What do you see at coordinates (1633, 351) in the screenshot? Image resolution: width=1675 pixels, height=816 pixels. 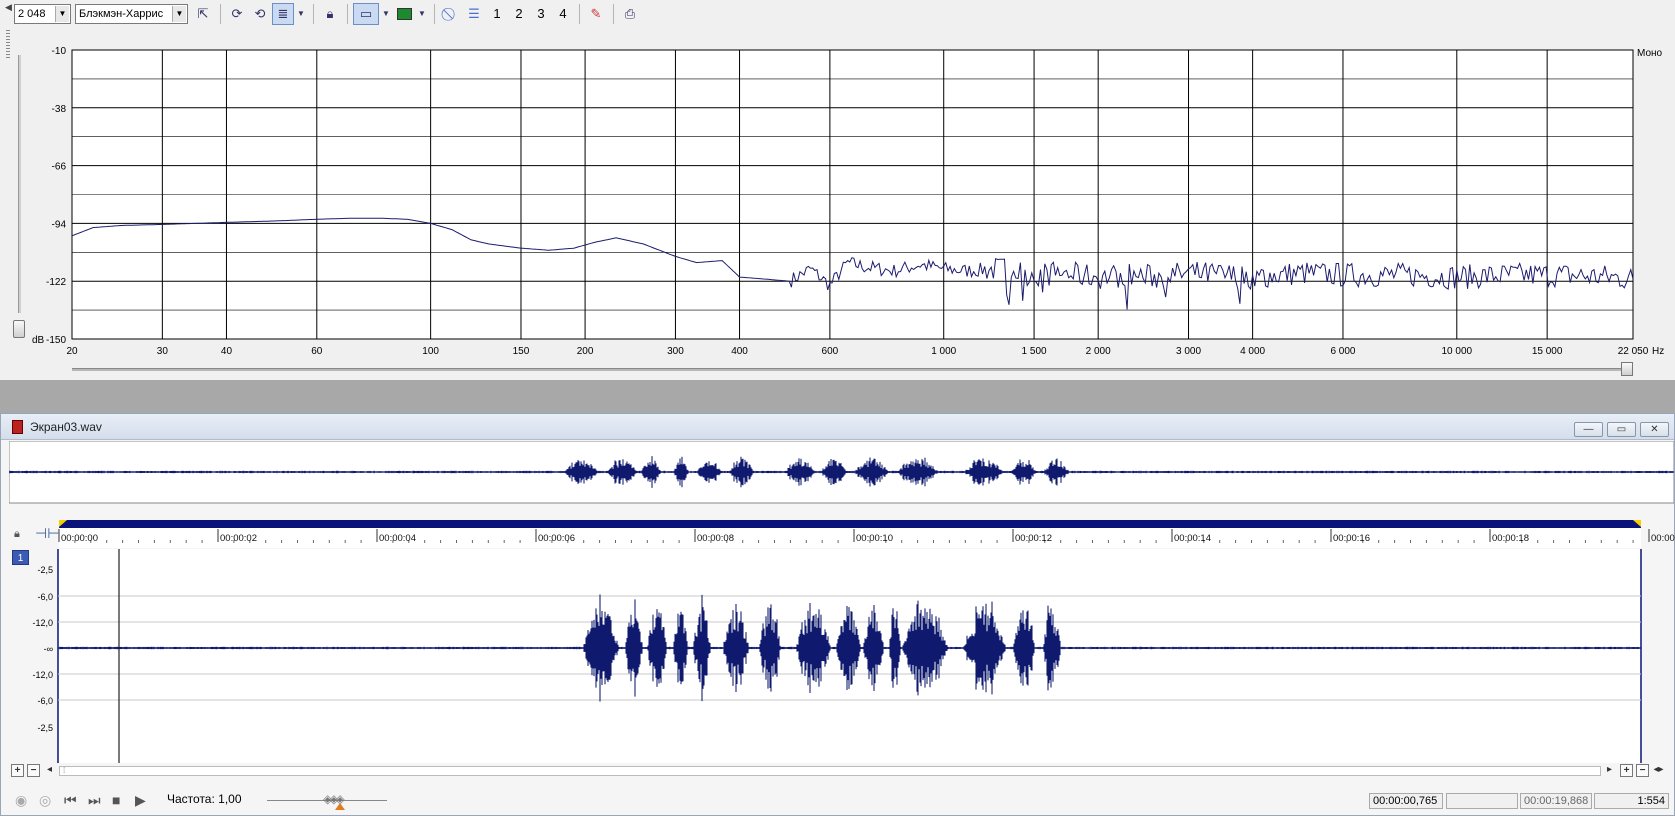 I see `x-tick-label: 22 050` at bounding box center [1633, 351].